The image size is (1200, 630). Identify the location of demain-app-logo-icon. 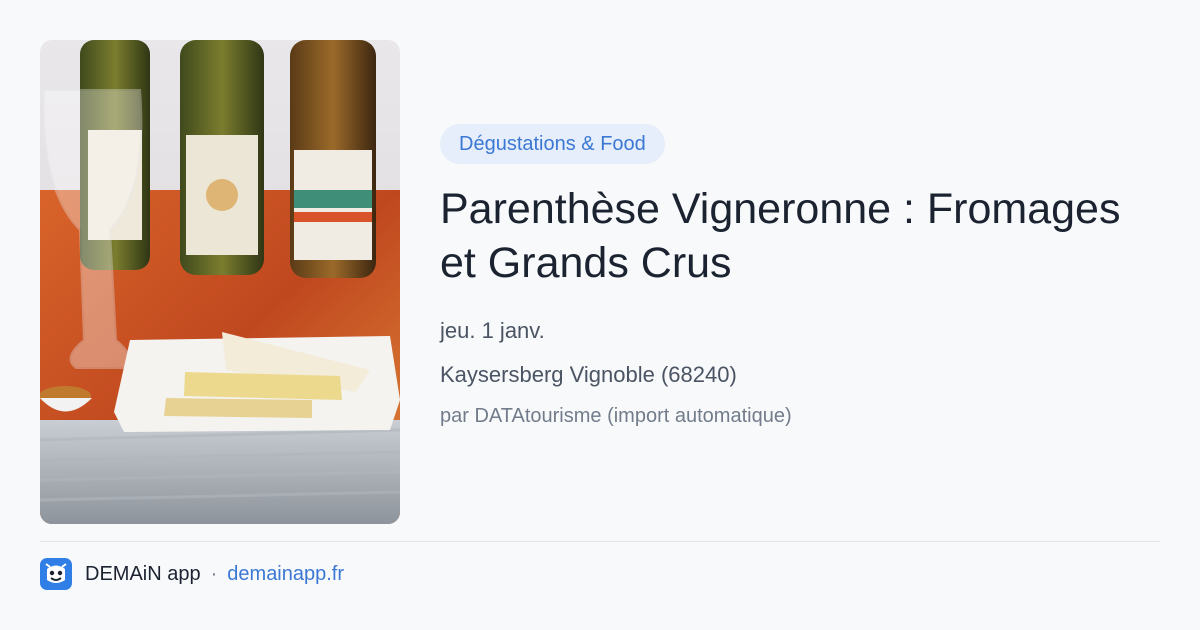
(56, 574).